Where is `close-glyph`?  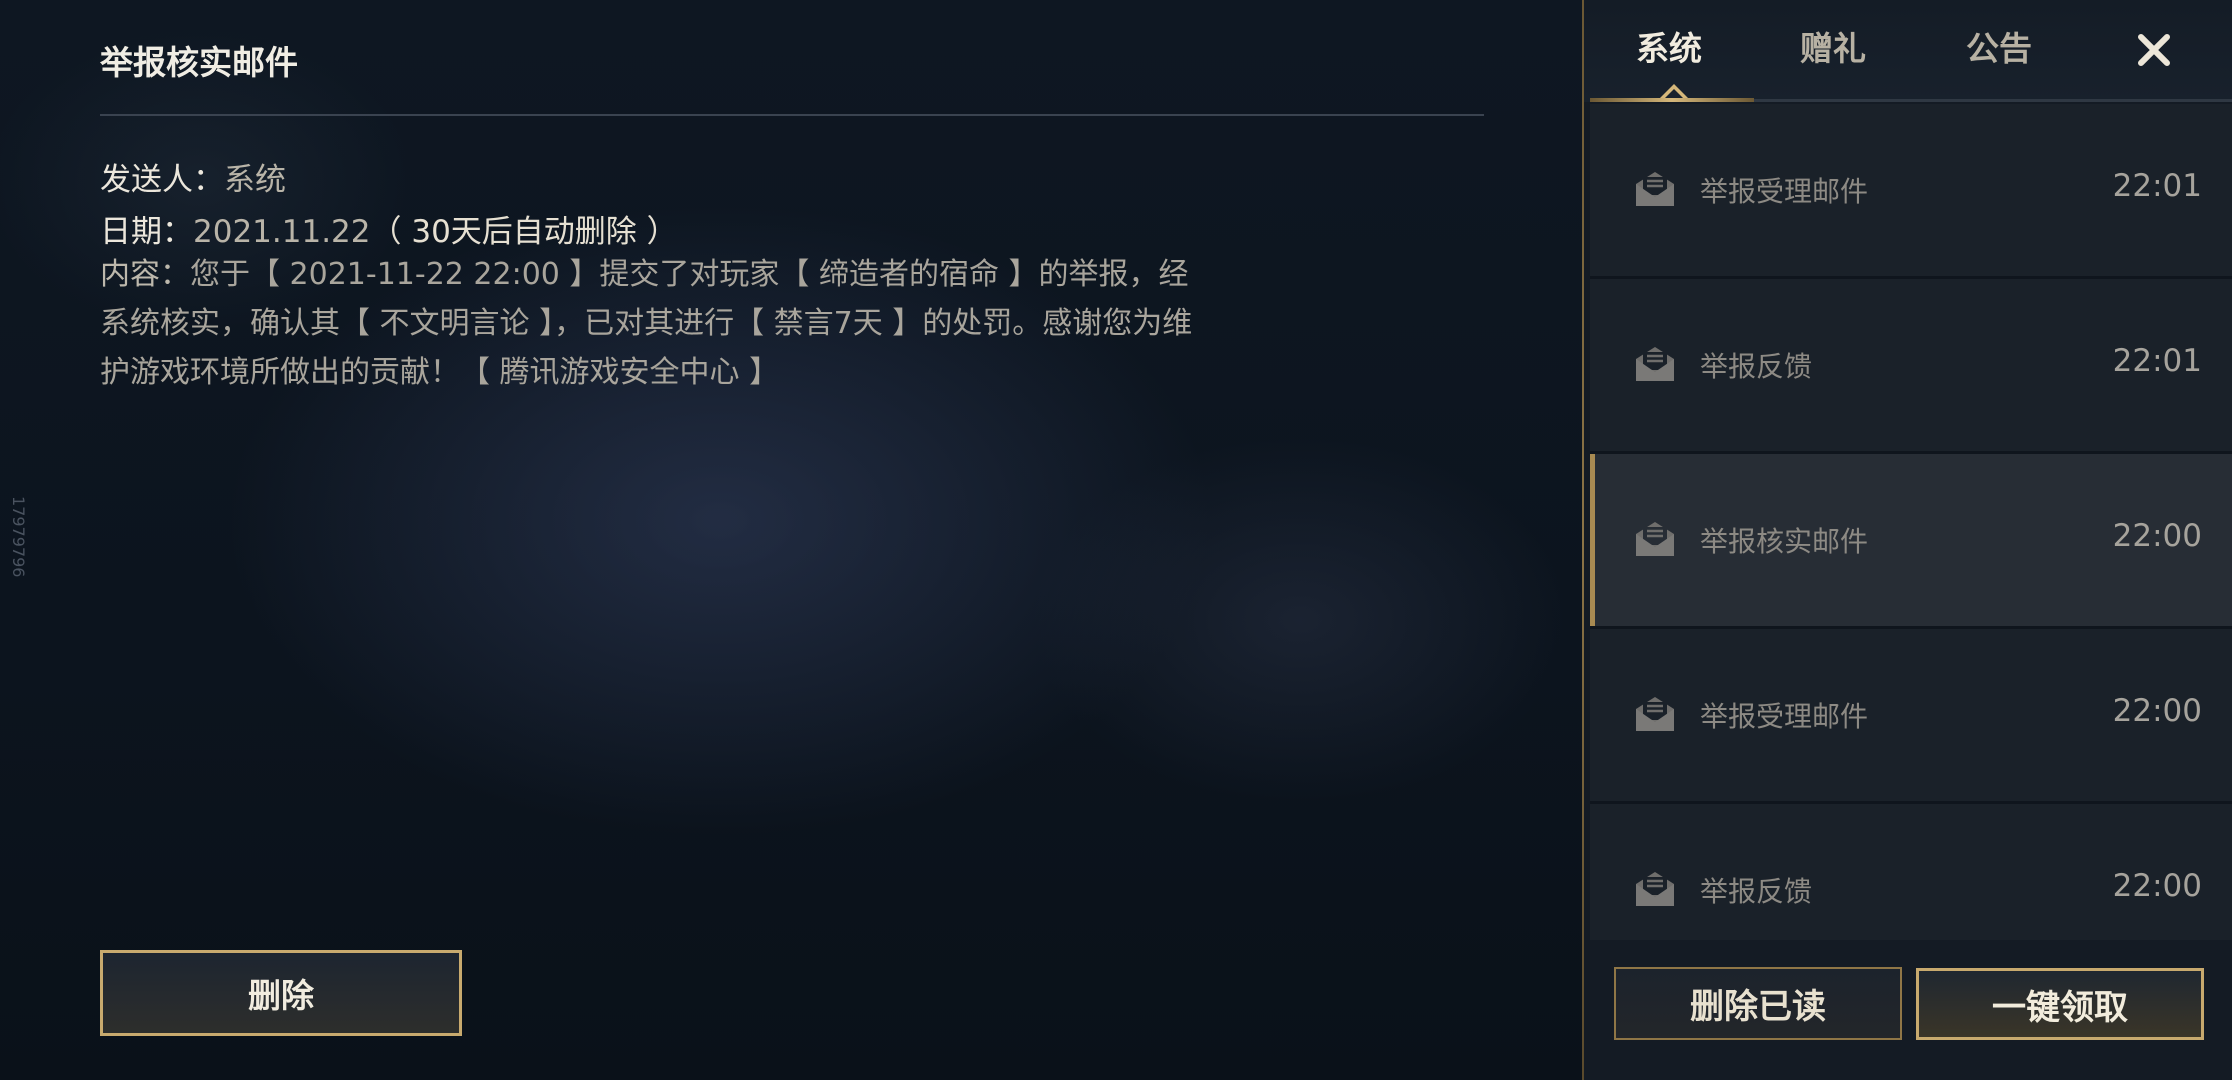
close-glyph is located at coordinates (2154, 50).